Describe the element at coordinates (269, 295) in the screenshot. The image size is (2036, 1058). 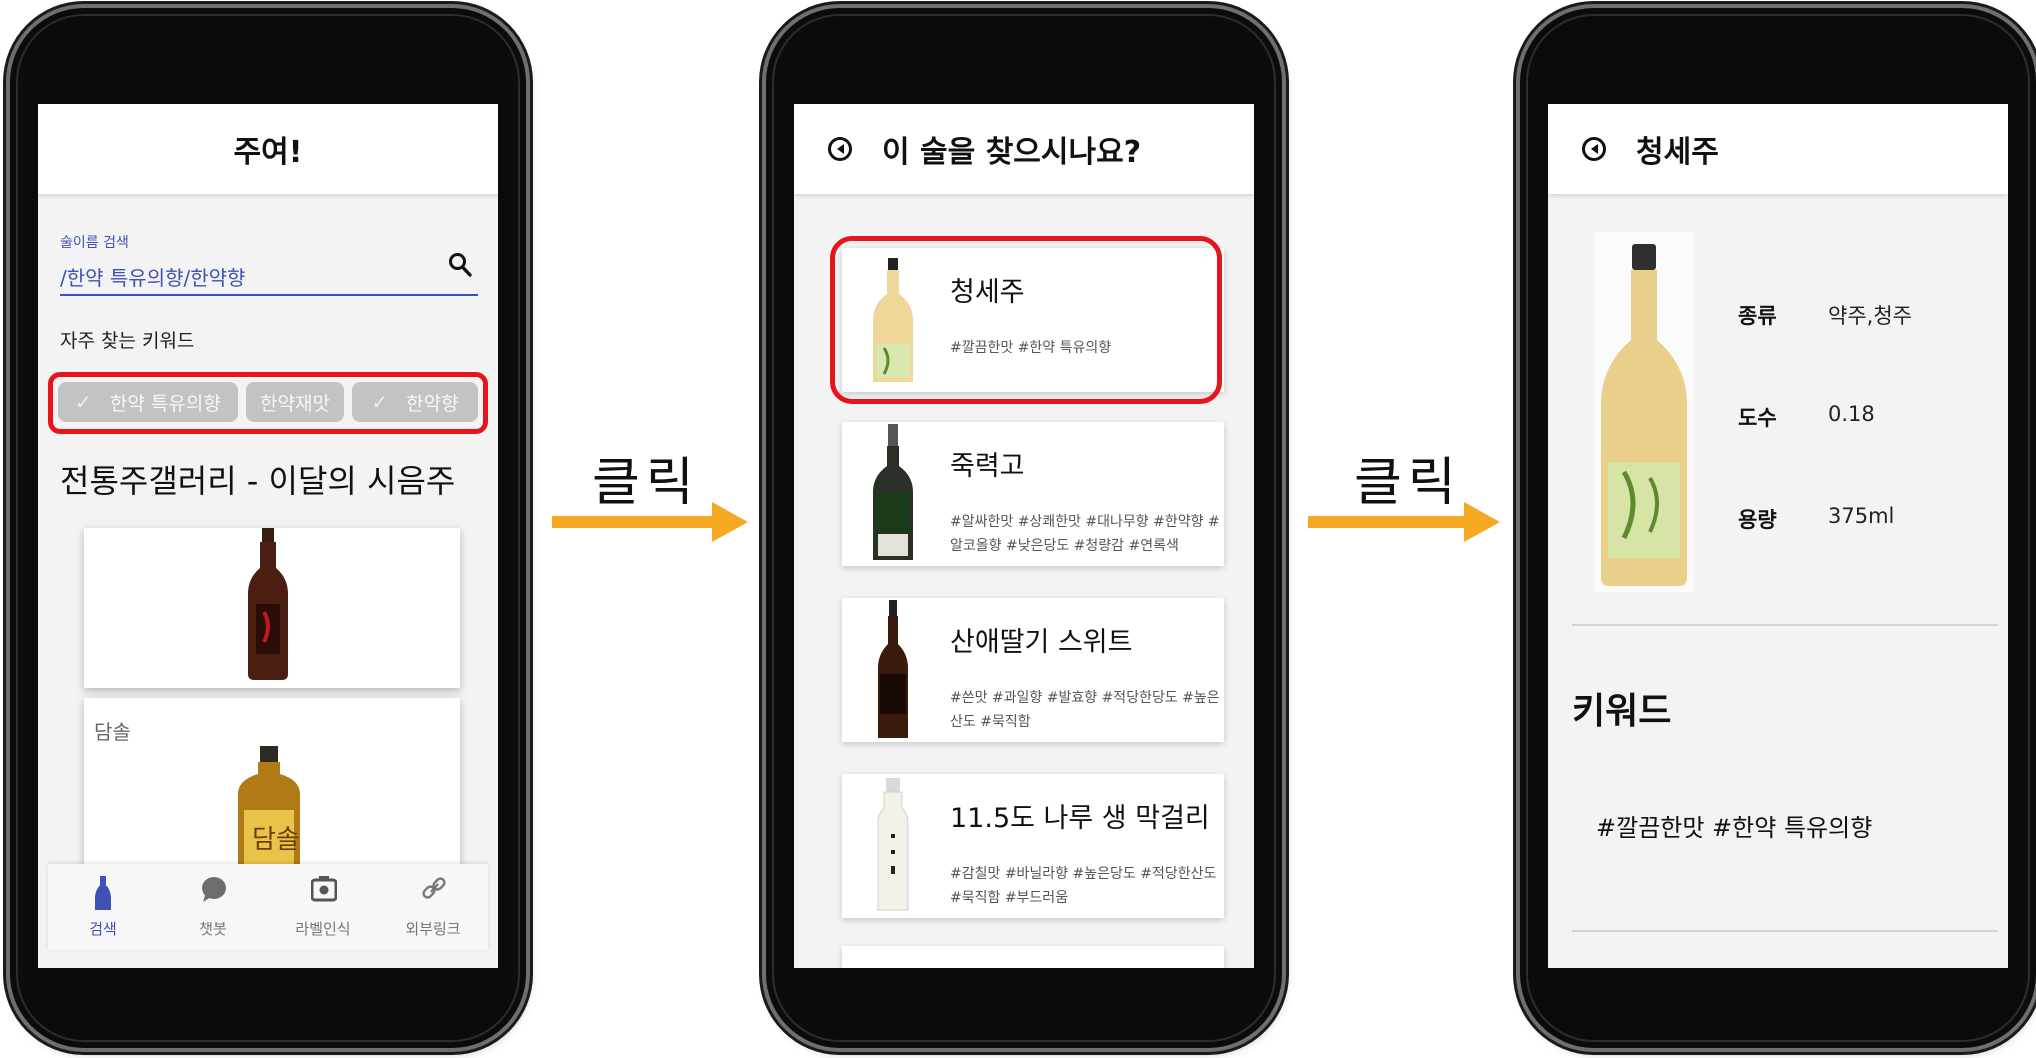
I see `search-underline` at that location.